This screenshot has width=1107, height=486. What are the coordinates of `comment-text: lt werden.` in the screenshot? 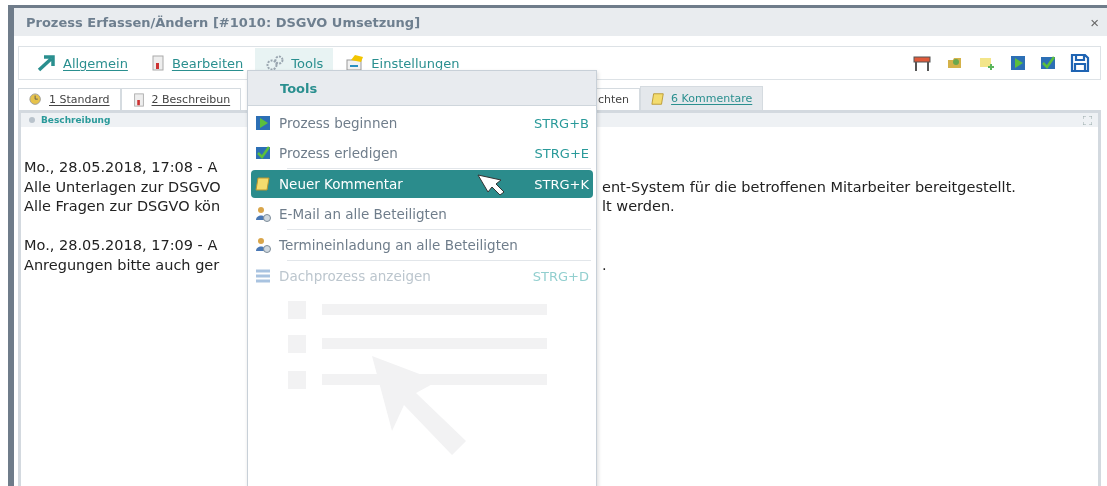 It's located at (639, 207).